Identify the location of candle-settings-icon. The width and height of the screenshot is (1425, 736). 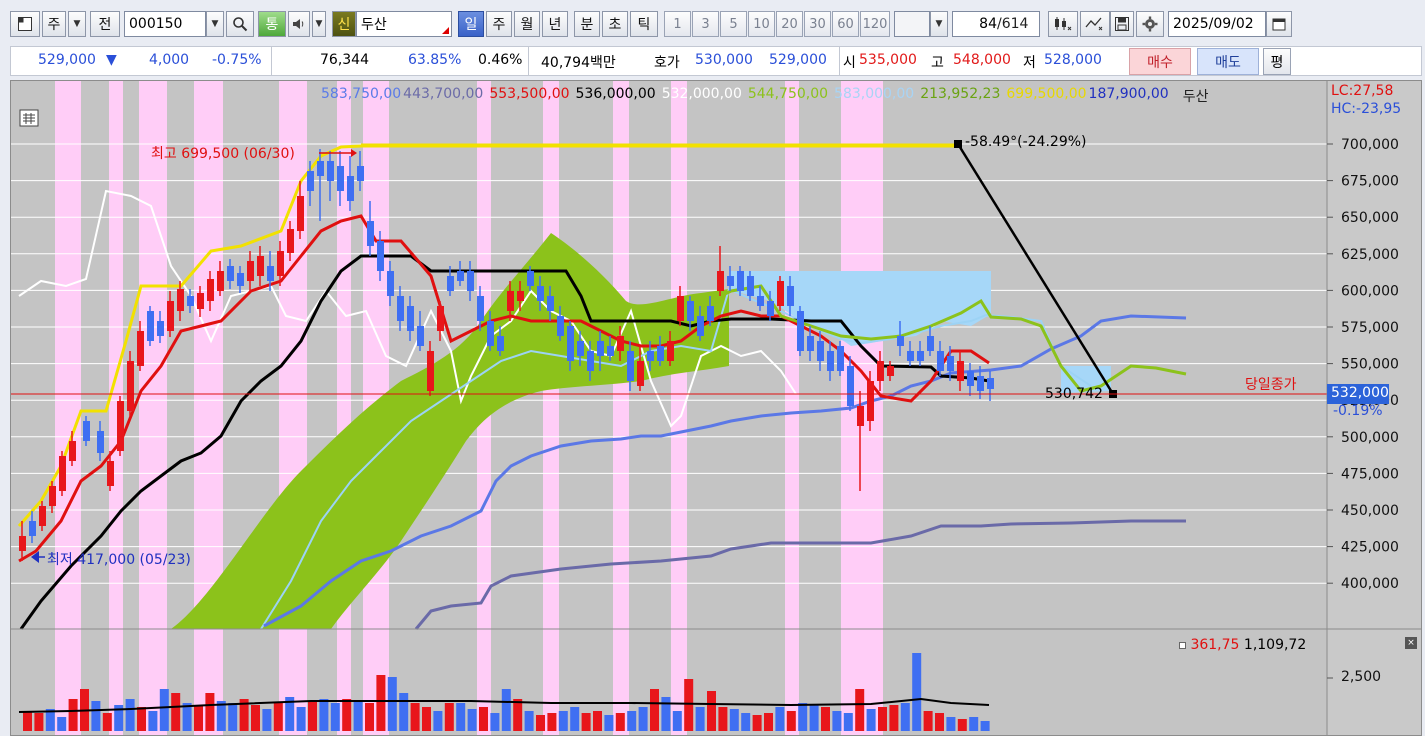
(1063, 24).